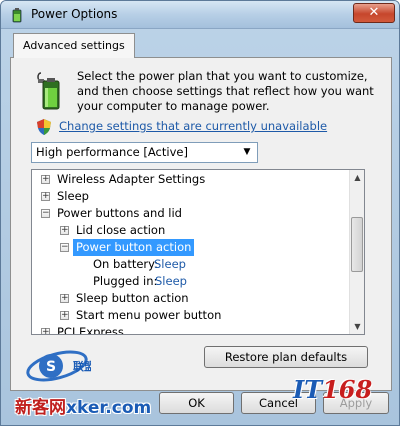  Describe the element at coordinates (125, 281) in the screenshot. I see `tree-item-plugged-in-label: Plugged in:` at that location.